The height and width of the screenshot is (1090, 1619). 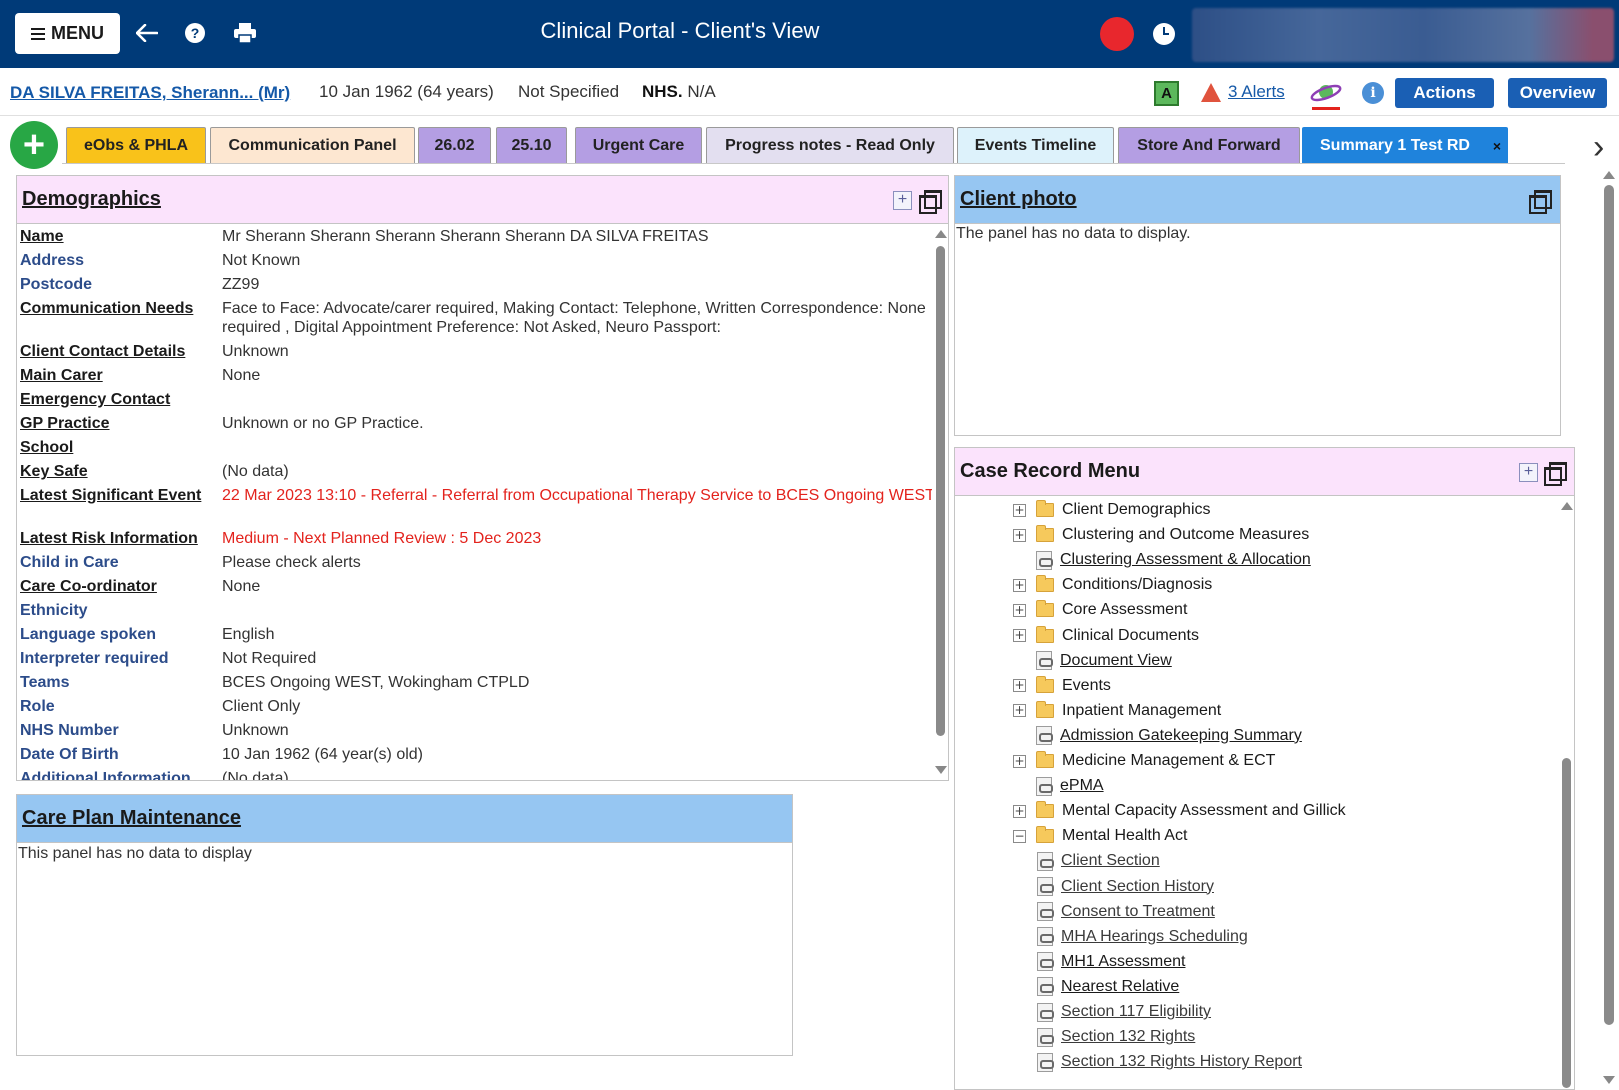 I want to click on demographics-title: Demographics, so click(x=91, y=199).